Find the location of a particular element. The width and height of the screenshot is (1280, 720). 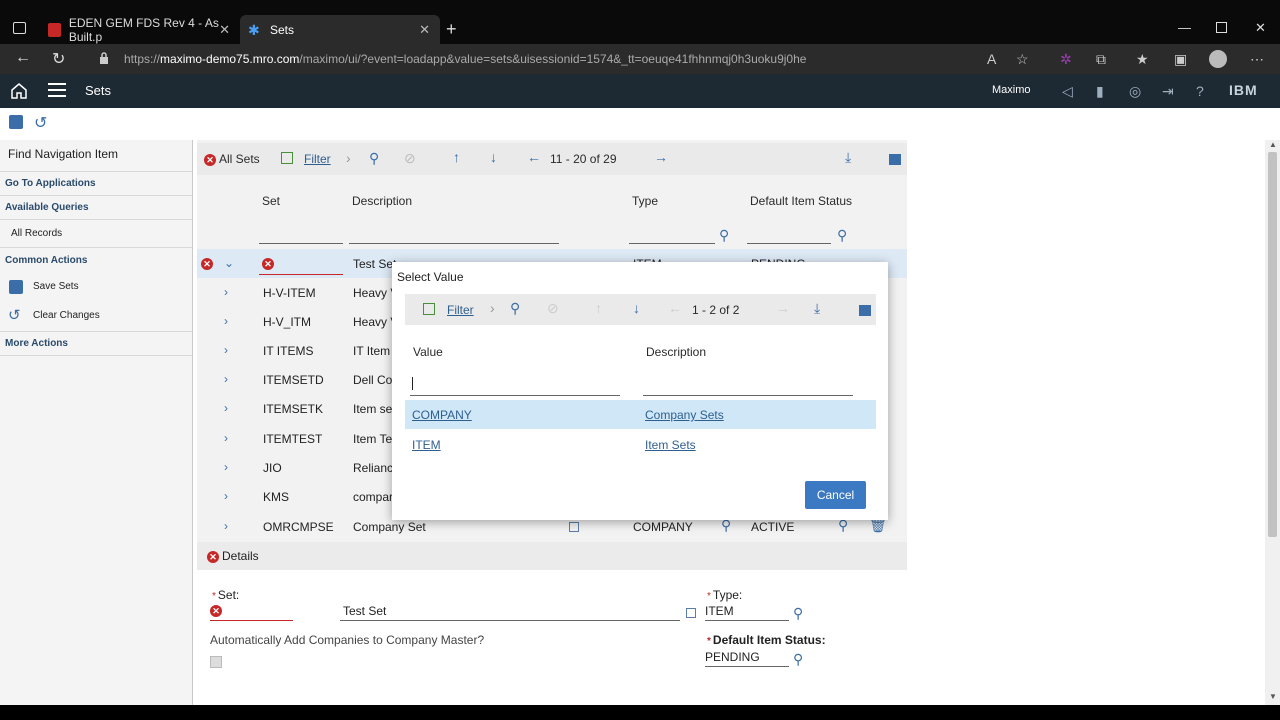

extensions-icon: ⧉ is located at coordinates (1101, 59).